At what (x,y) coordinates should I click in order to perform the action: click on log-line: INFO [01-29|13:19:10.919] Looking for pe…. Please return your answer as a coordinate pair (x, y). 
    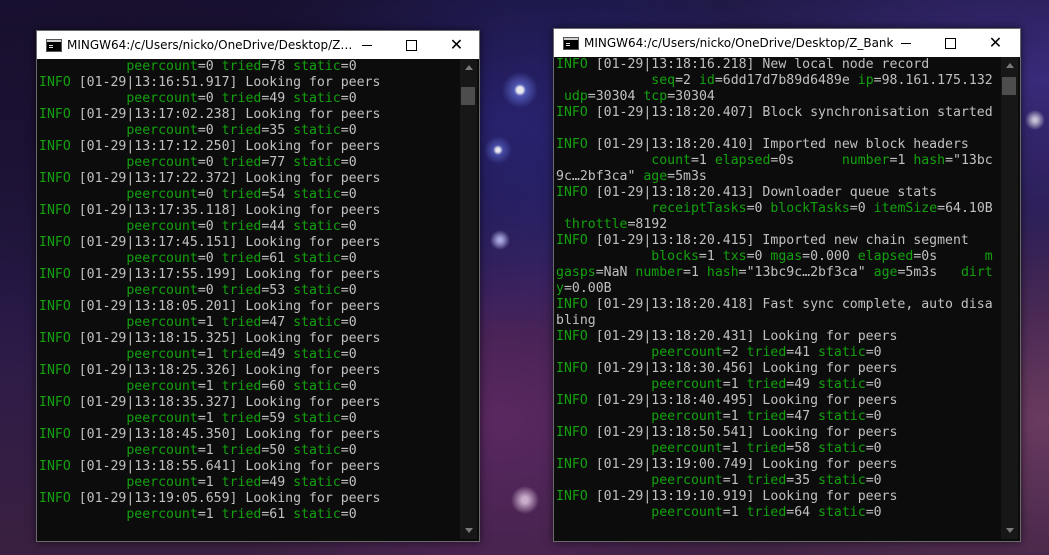
    Looking at the image, I should click on (778, 497).